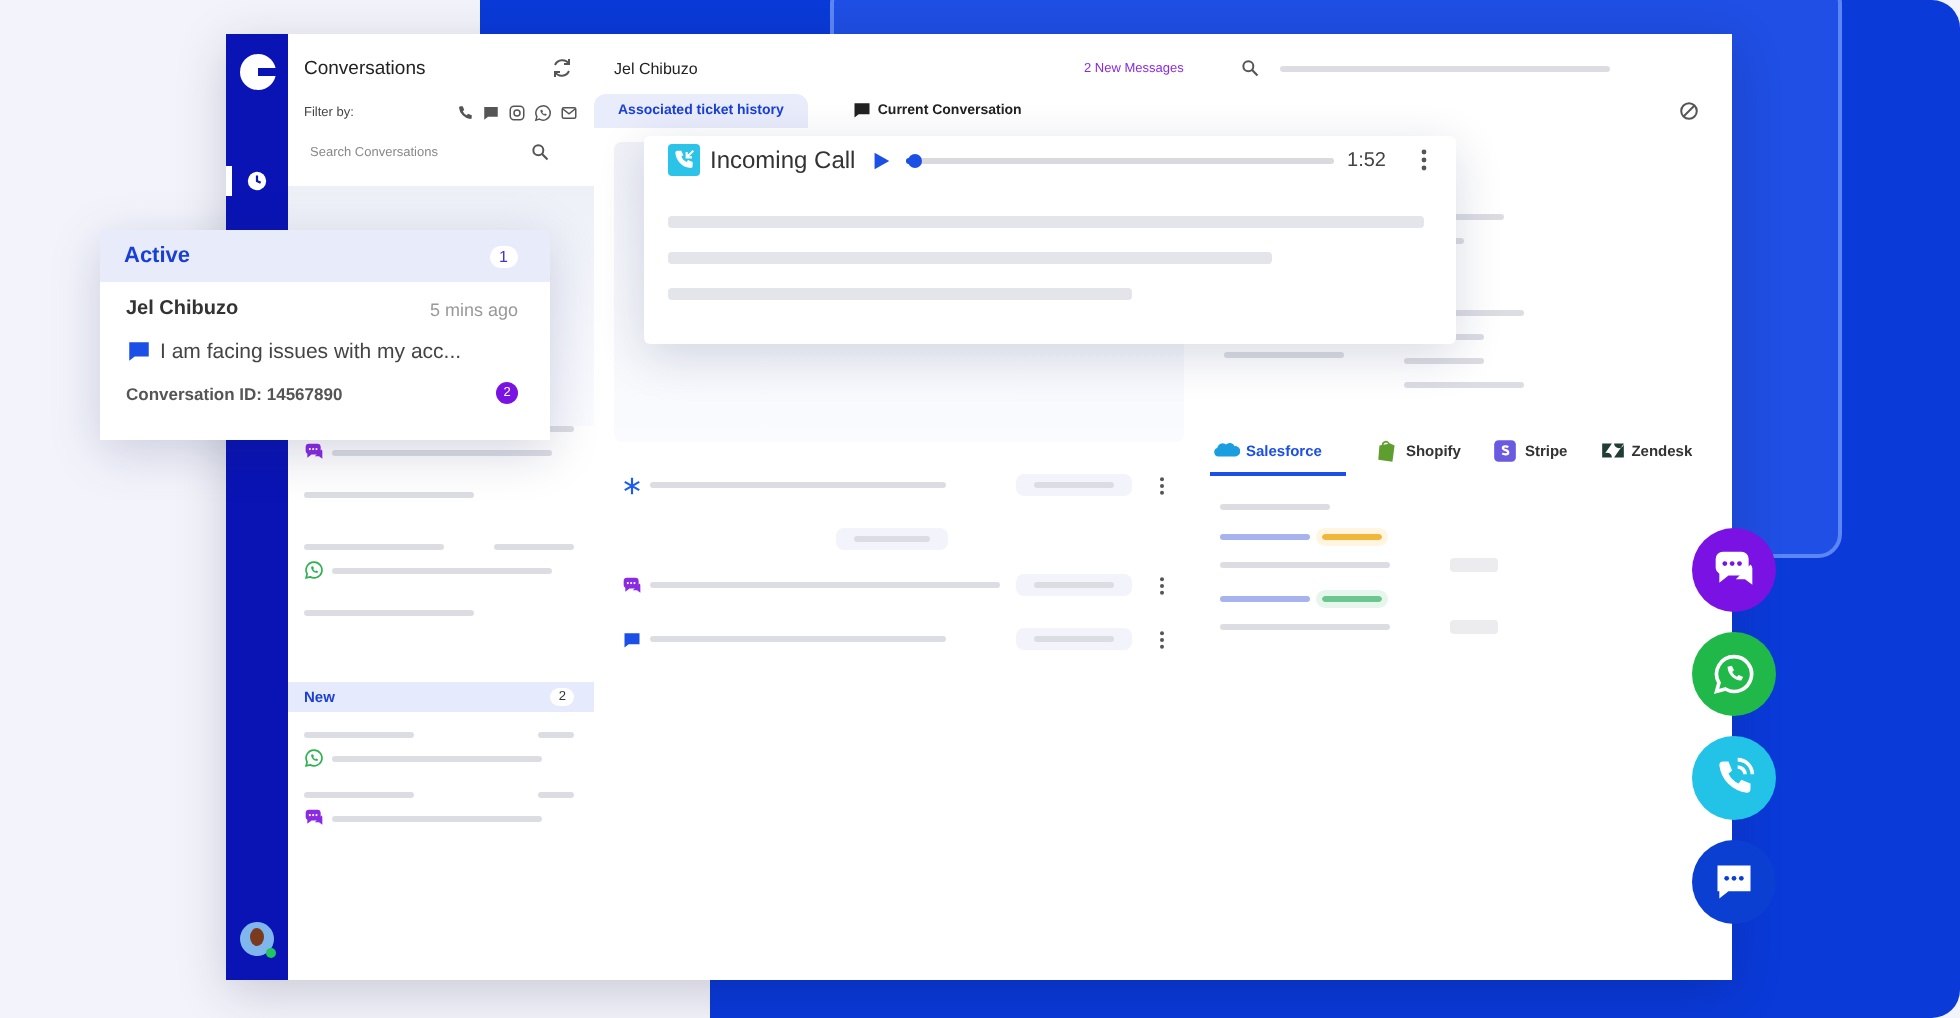  I want to click on shopify-logo-icon, so click(1386, 451).